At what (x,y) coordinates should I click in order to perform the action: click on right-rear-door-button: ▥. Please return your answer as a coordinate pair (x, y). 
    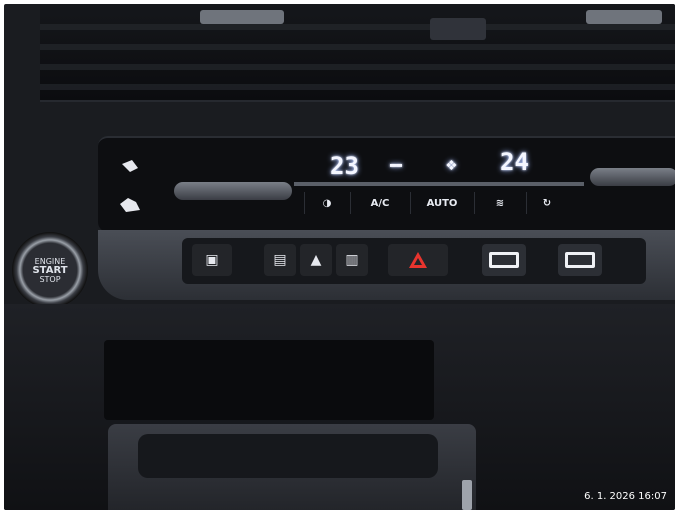
    Looking at the image, I should click on (352, 260).